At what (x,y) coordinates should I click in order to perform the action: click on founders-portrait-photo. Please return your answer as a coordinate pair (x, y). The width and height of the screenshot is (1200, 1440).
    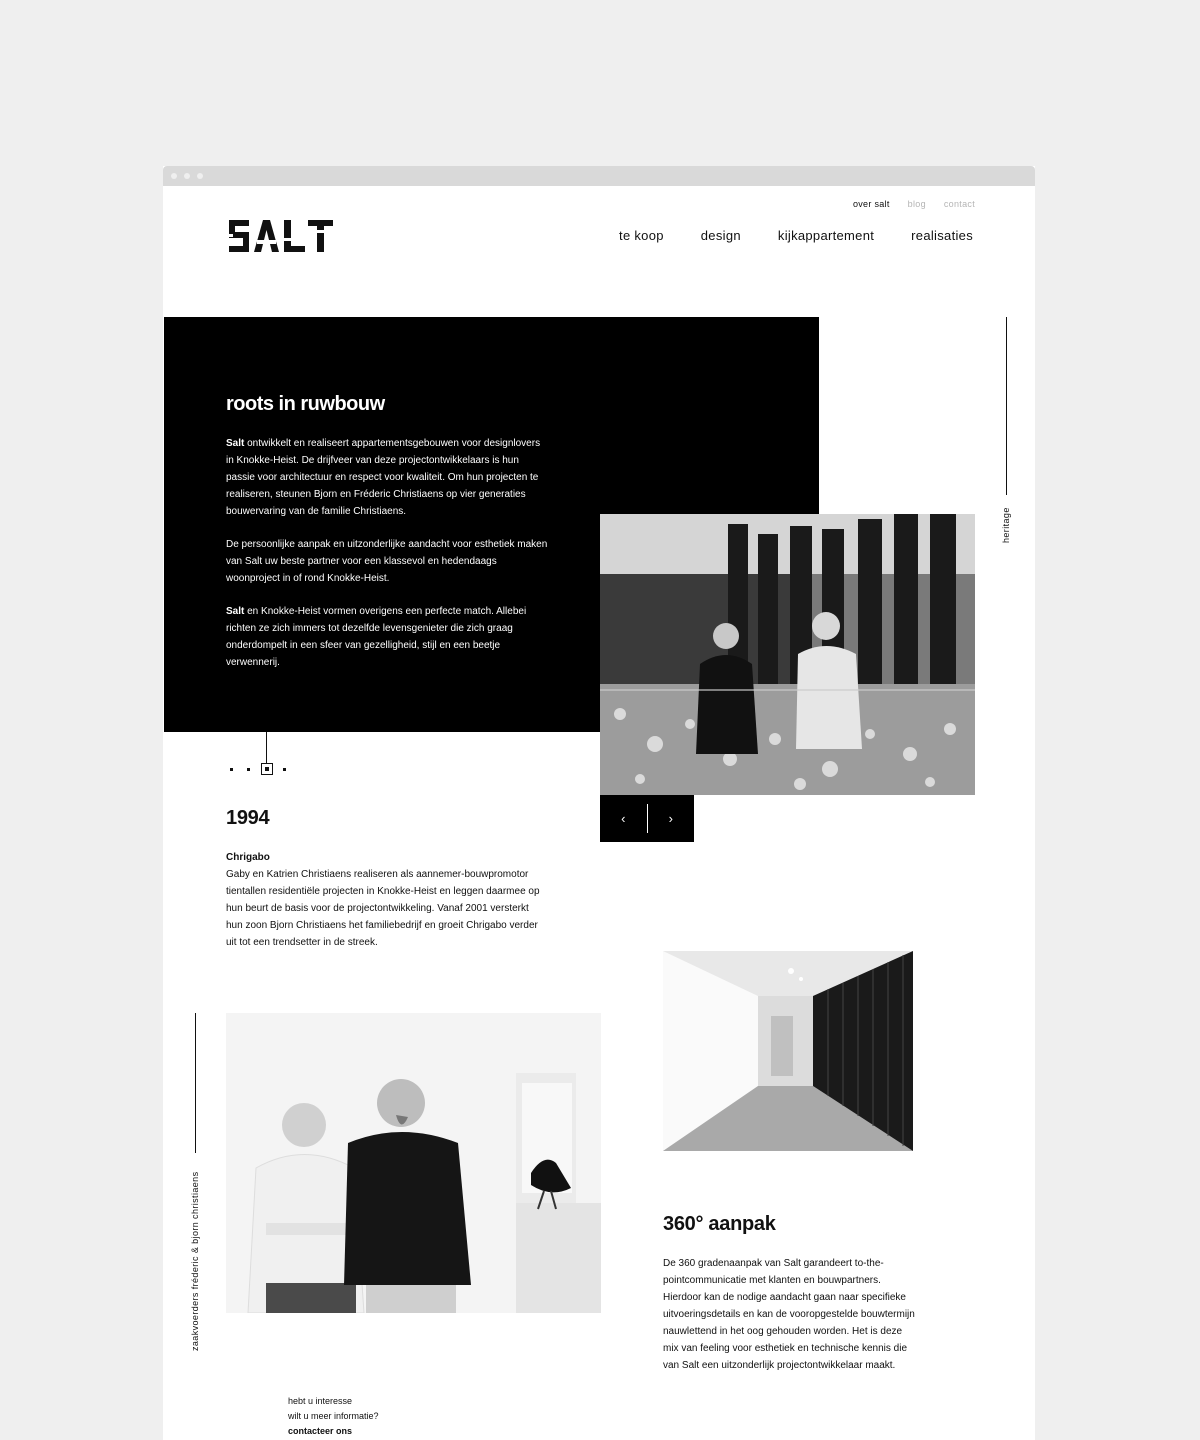
    Looking at the image, I should click on (413, 1163).